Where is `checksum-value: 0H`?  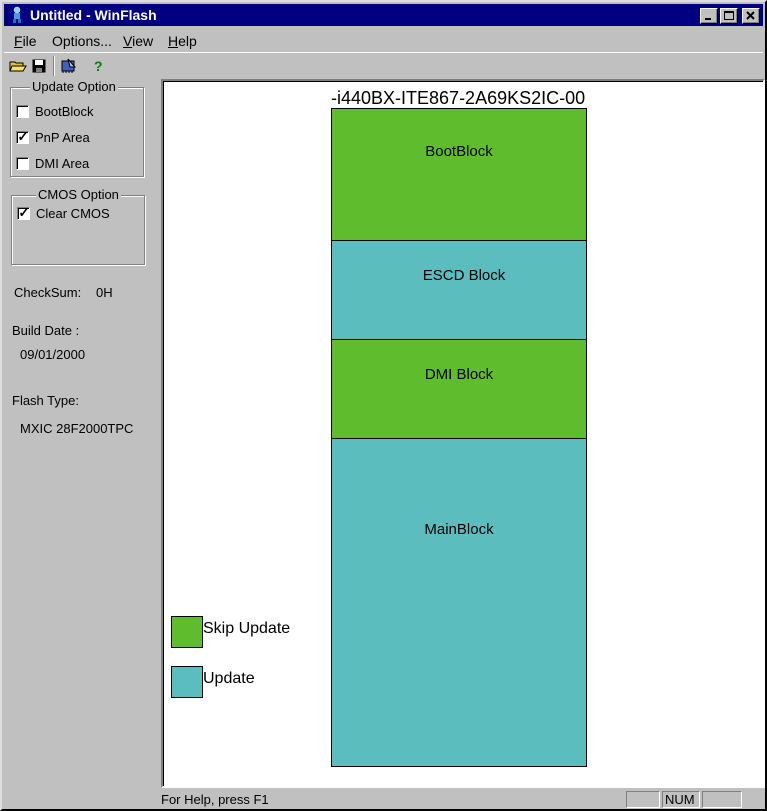
checksum-value: 0H is located at coordinates (104, 292).